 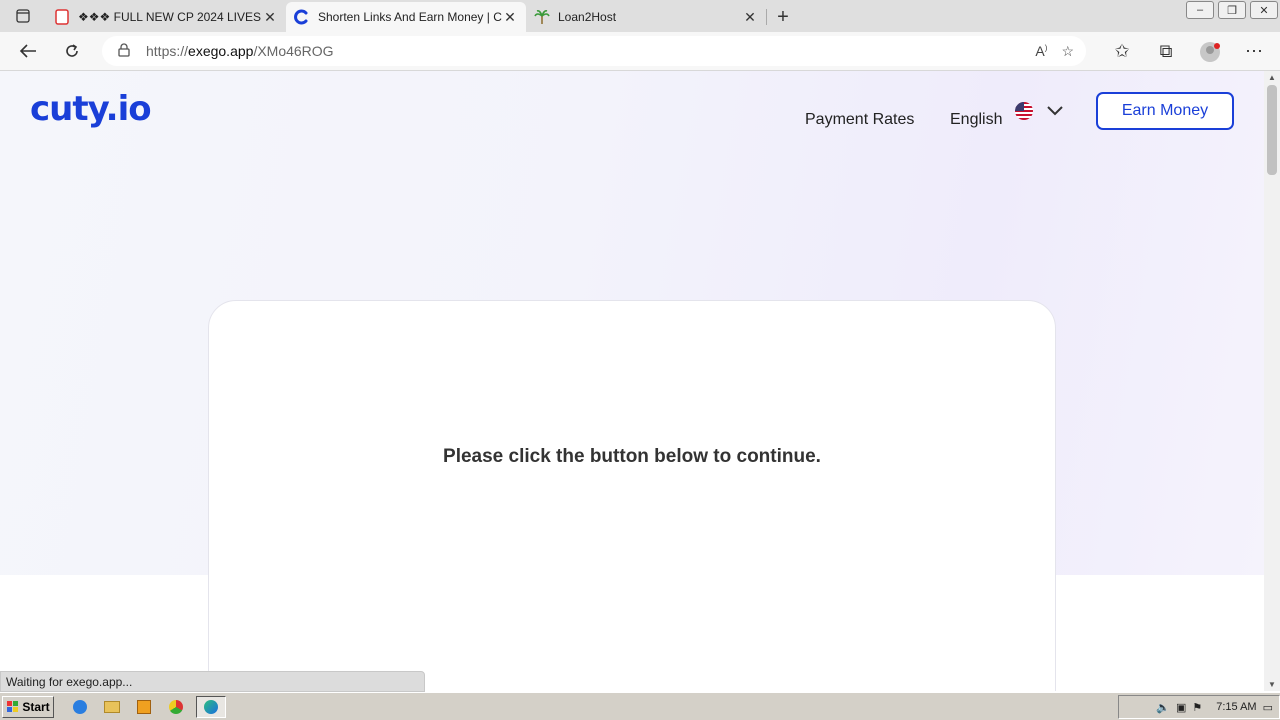 I want to click on tab-cuty: Shorten Links And Earn Money | C ✕, so click(x=406, y=17).